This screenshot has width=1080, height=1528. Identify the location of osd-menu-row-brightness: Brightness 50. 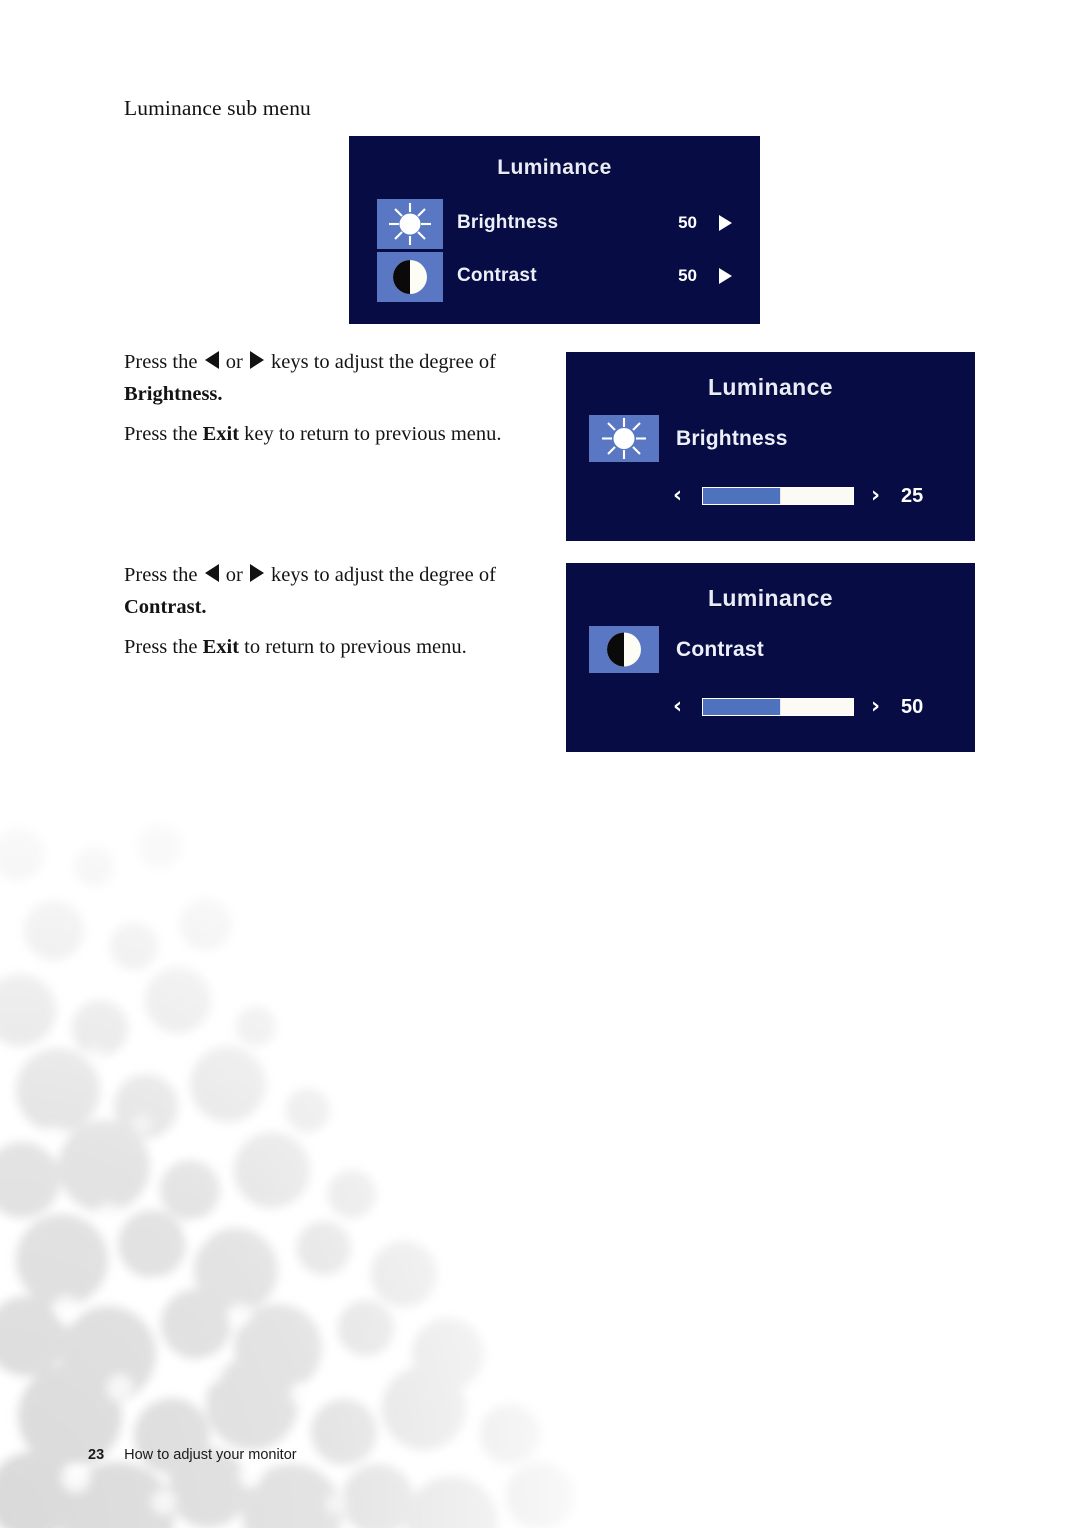
(554, 224).